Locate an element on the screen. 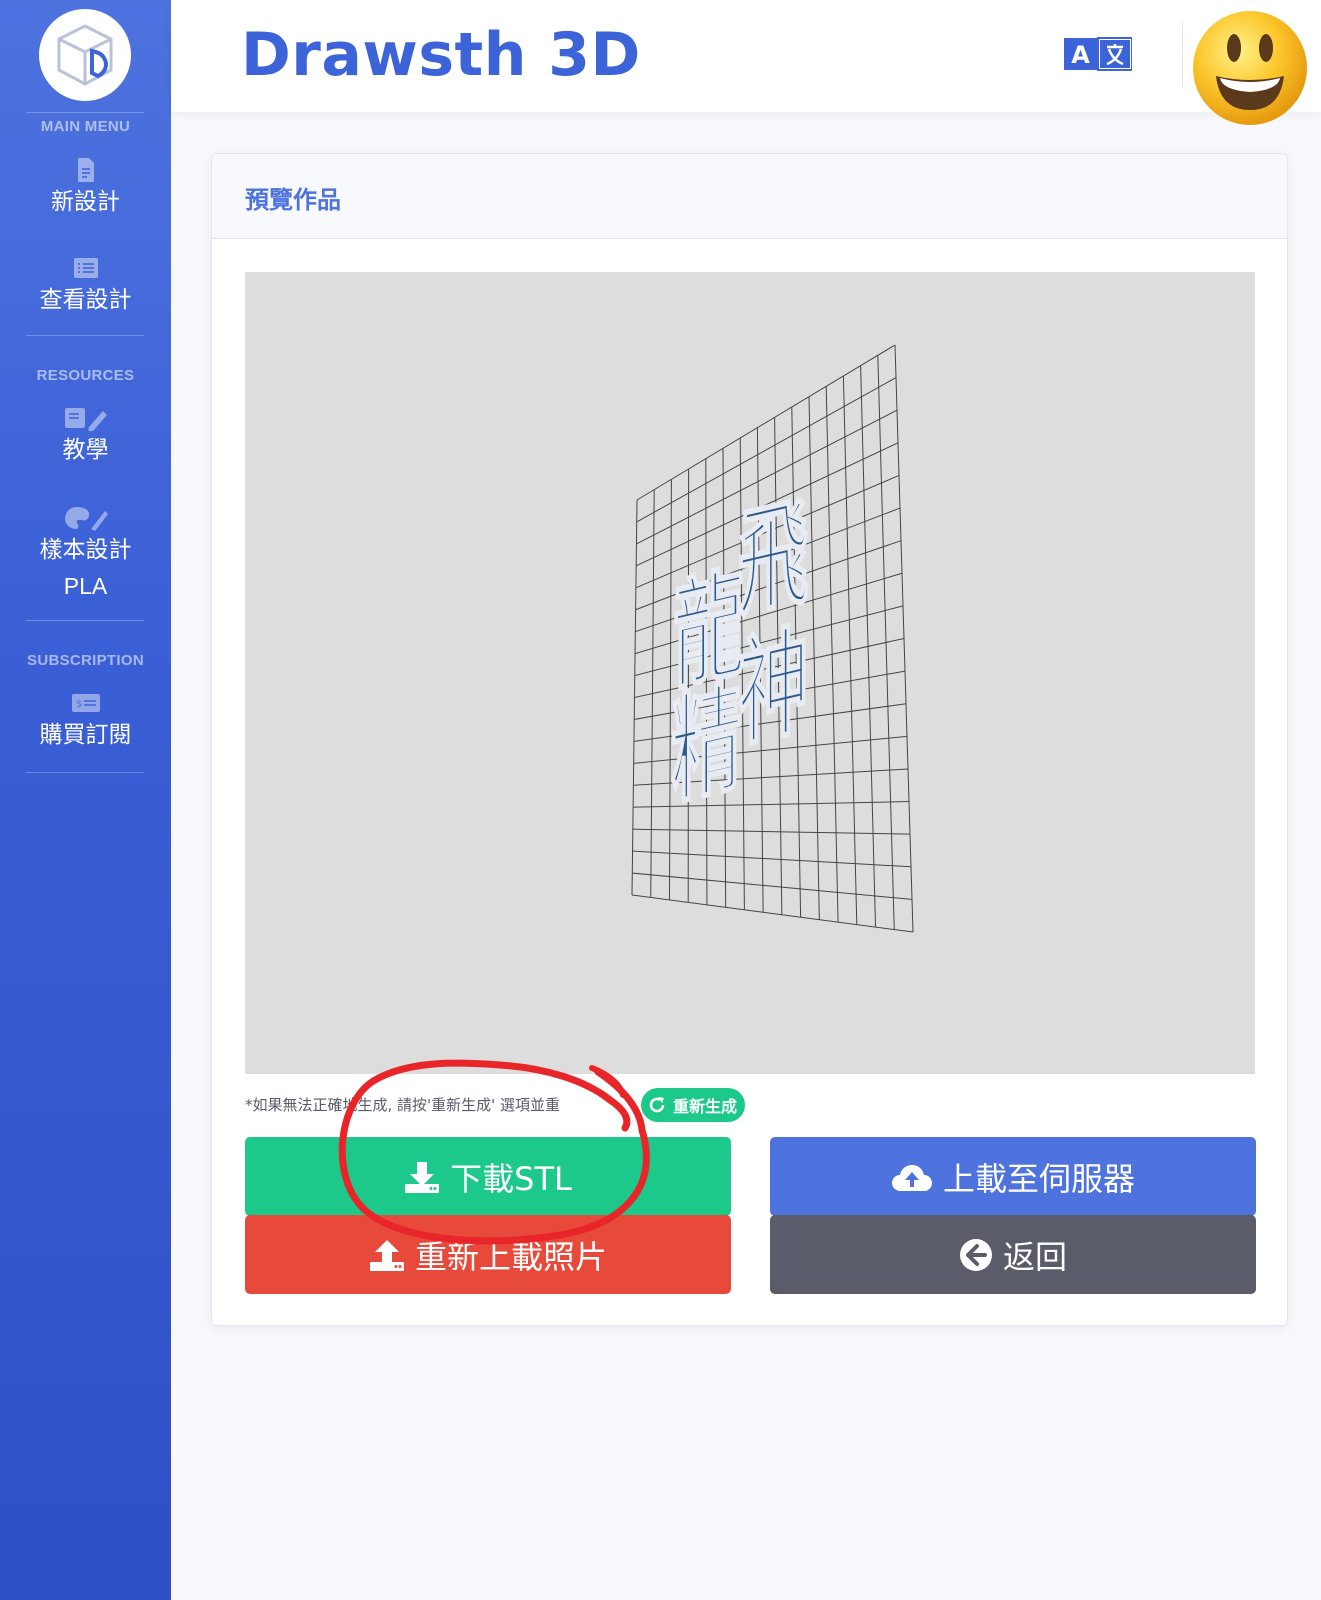 This screenshot has height=1600, width=1321. sidebar-item-label: 樣本設計 is located at coordinates (85, 550).